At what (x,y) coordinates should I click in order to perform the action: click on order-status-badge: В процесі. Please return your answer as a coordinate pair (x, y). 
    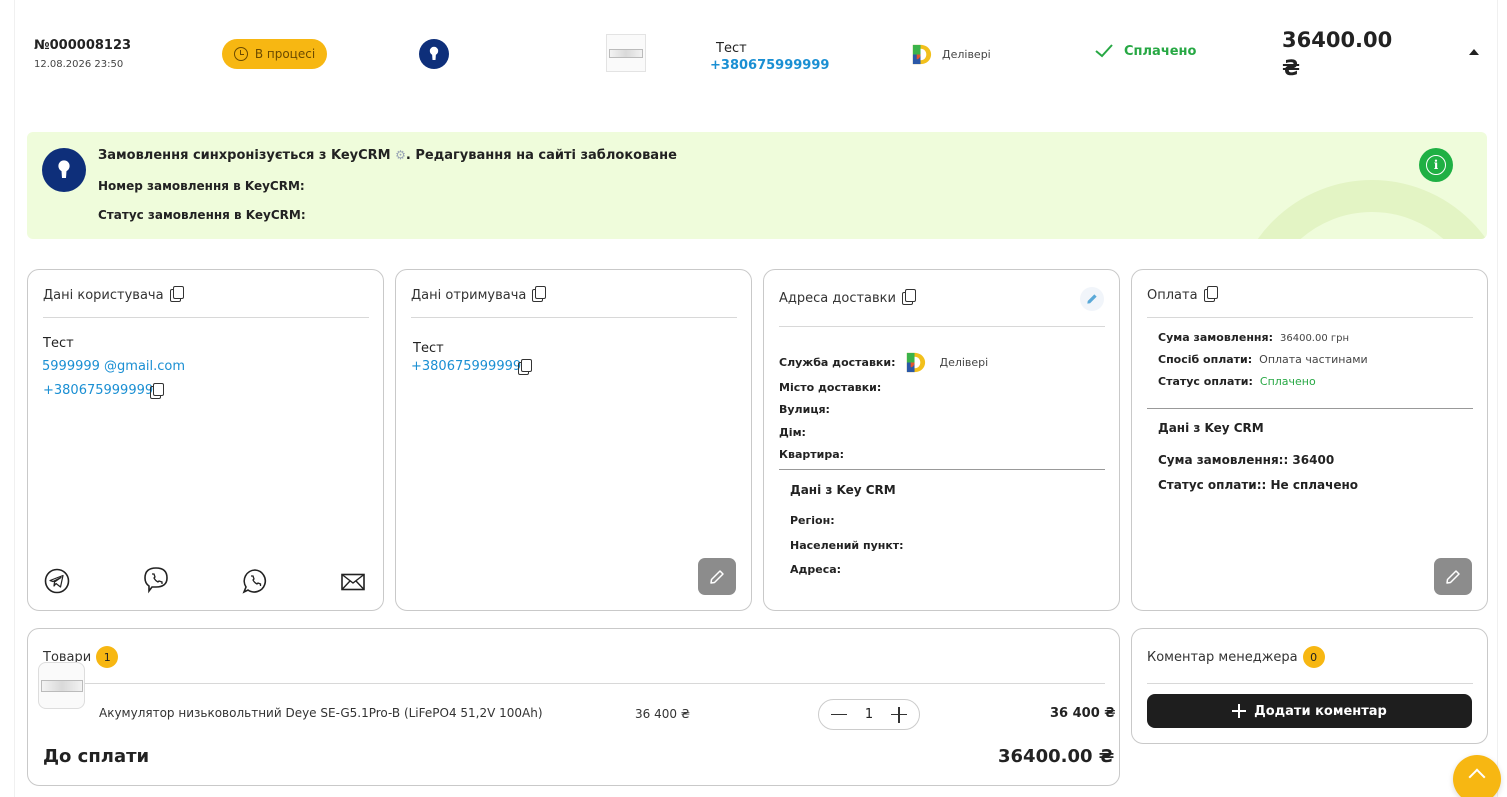
    Looking at the image, I should click on (274, 54).